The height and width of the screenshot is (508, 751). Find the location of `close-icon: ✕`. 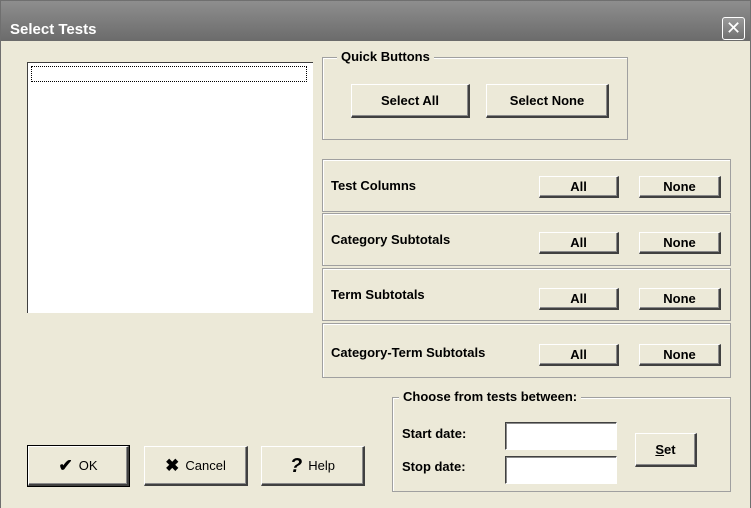

close-icon: ✕ is located at coordinates (733, 28).